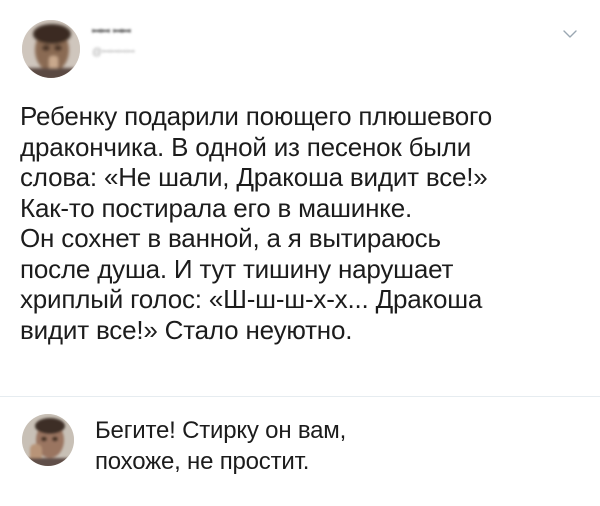  Describe the element at coordinates (246, 146) in the screenshot. I see `tweet-text-line: дракончика. В одной из песенок были` at that location.